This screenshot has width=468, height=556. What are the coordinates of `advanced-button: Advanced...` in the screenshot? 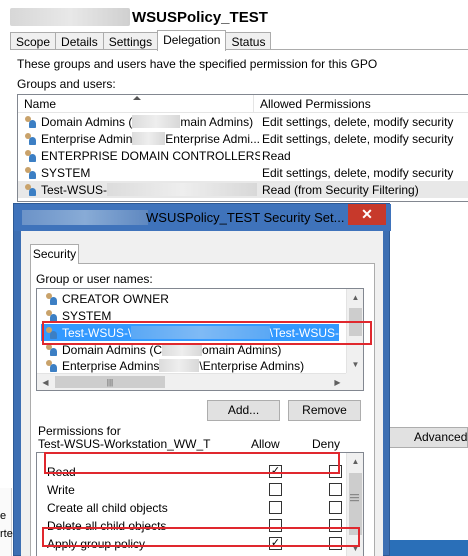 It's located at (428, 437).